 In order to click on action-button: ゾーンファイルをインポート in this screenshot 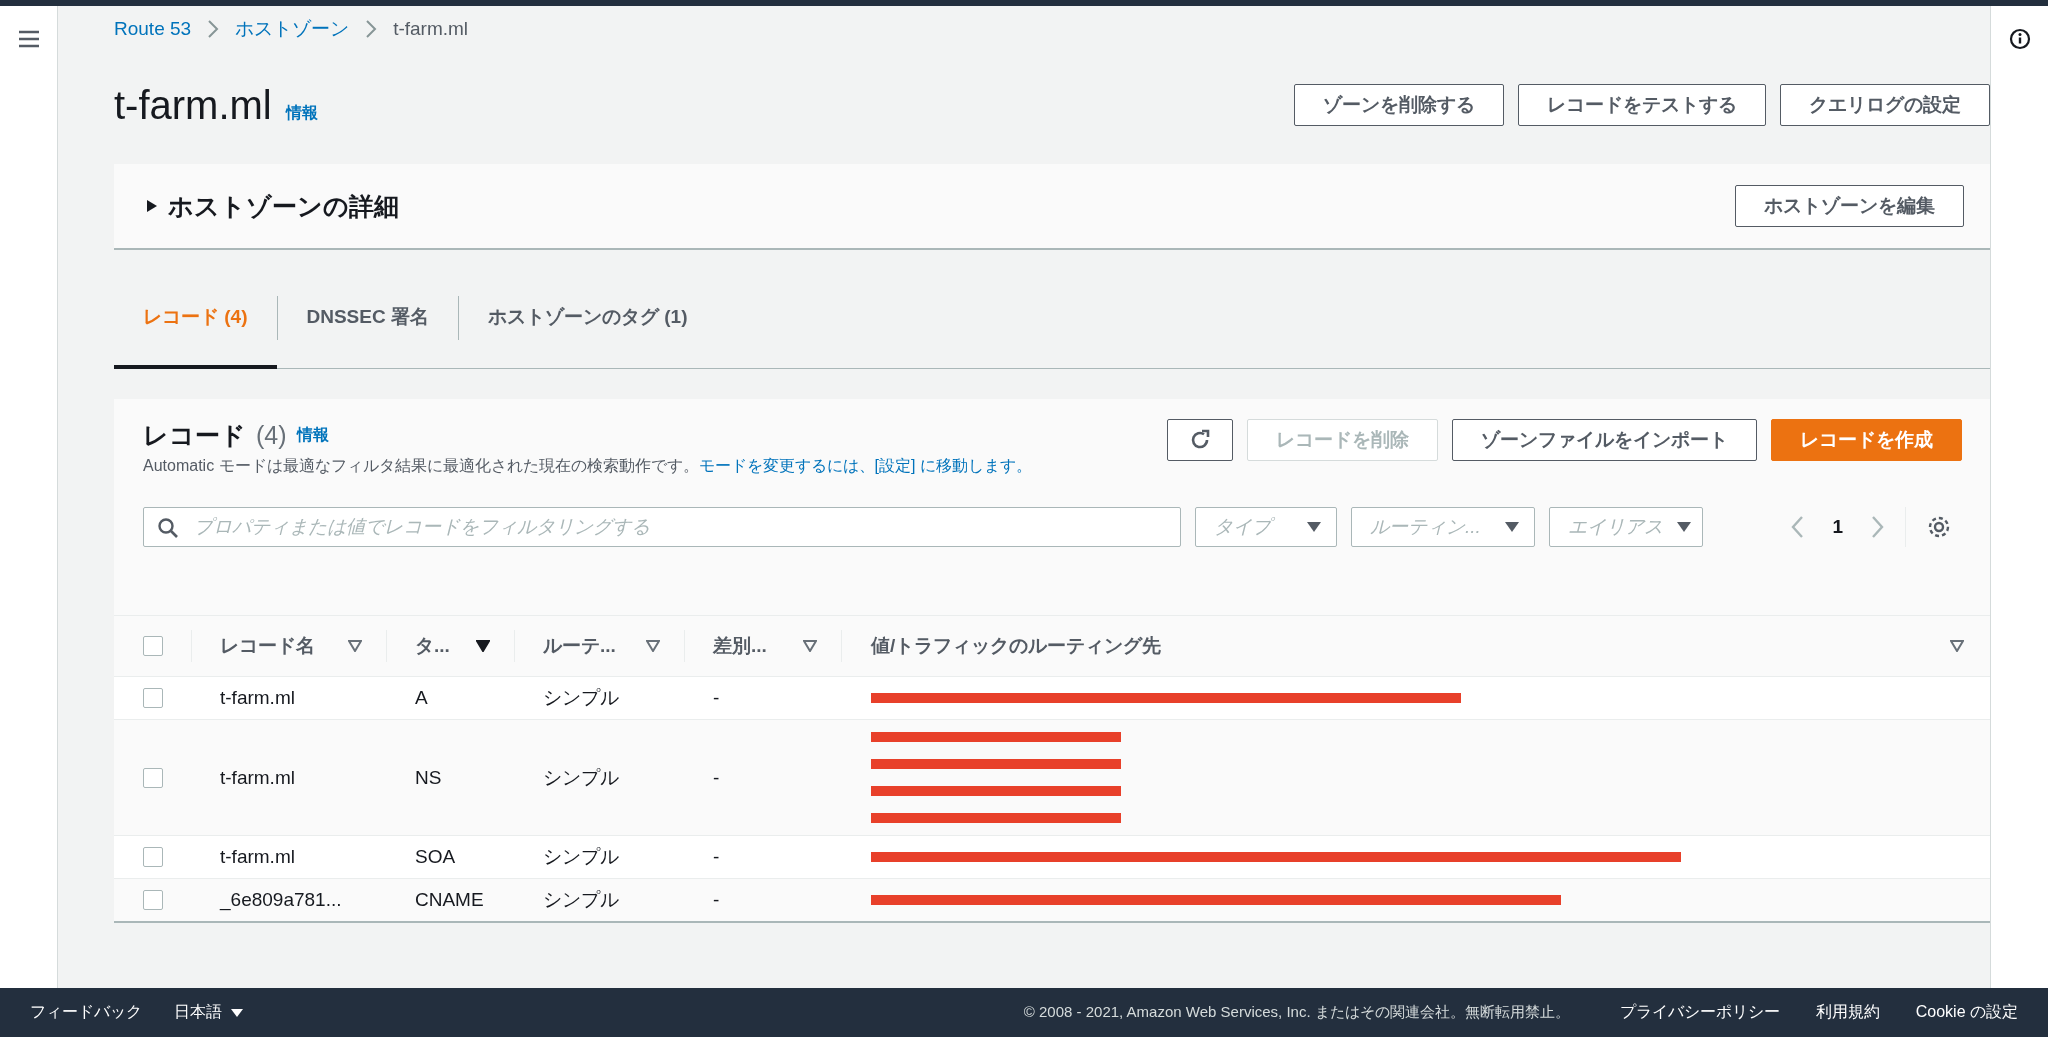, I will do `click(1604, 440)`.